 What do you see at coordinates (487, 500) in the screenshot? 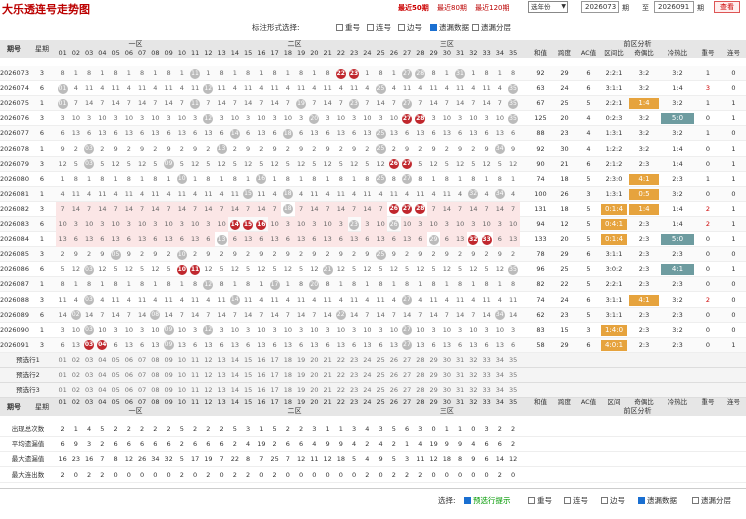
I see `bopt-preselect: 预选行提示` at bounding box center [487, 500].